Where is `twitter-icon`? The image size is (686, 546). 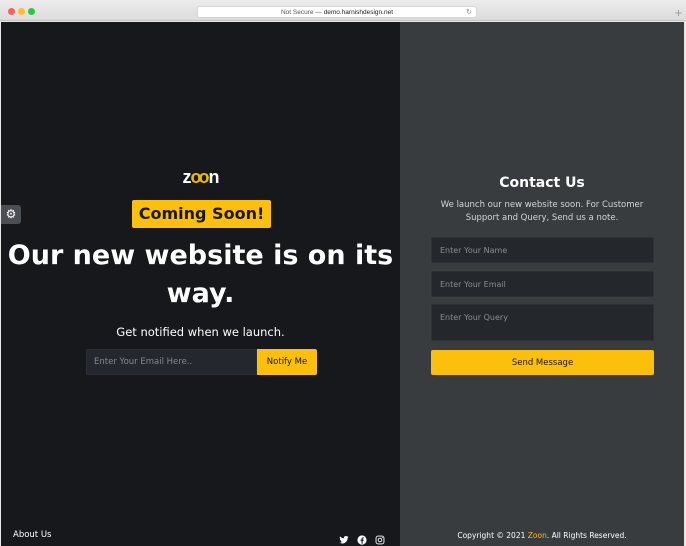 twitter-icon is located at coordinates (344, 537).